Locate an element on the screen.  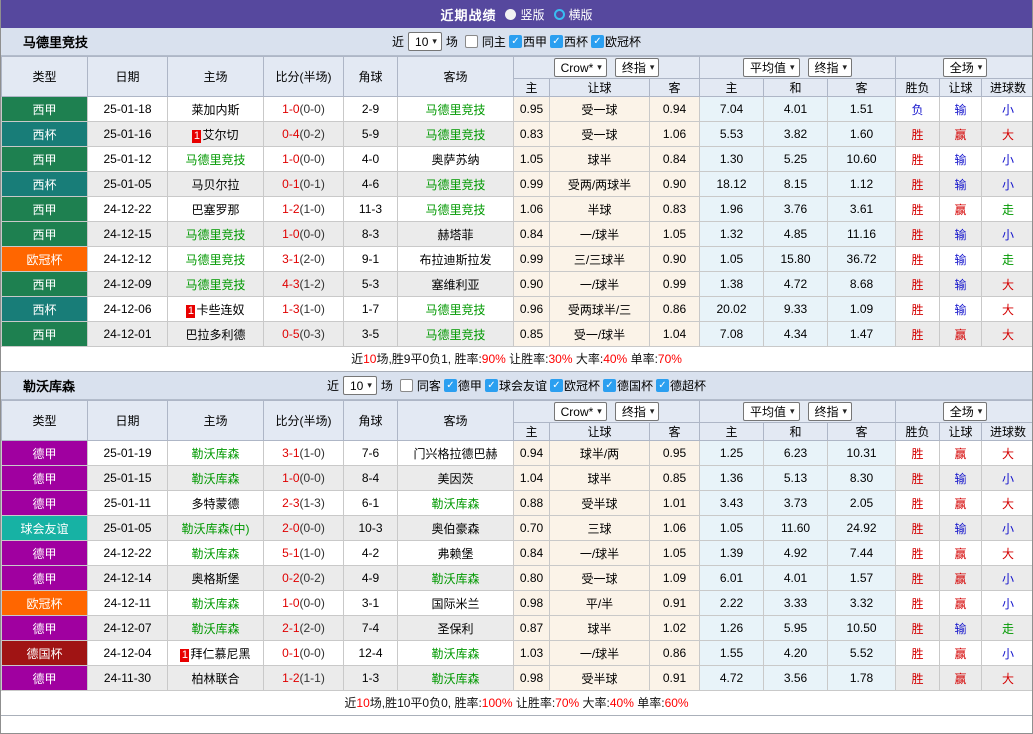
summary-segment: 40% is located at coordinates (621, 703).